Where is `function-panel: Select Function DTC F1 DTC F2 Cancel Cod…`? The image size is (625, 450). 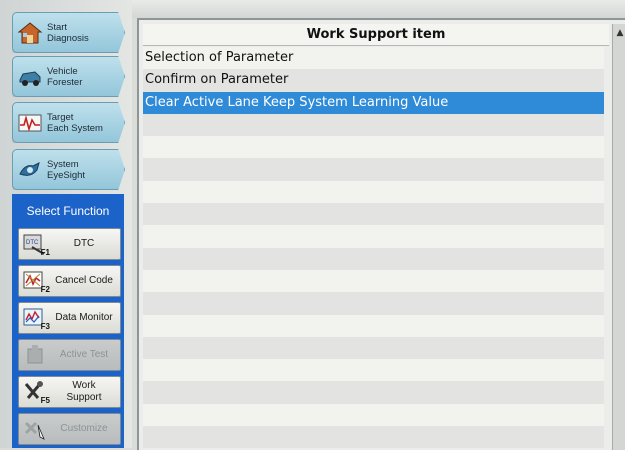
function-panel: Select Function DTC F1 DTC F2 Cancel Cod… is located at coordinates (68, 321).